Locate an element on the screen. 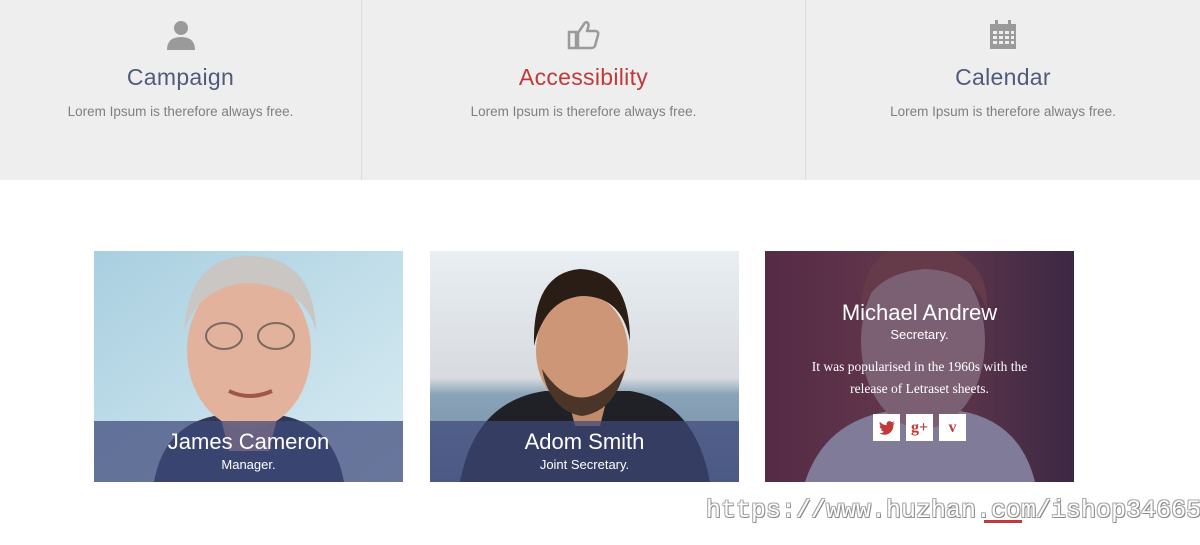 The width and height of the screenshot is (1200, 545). team-role: Joint Secretary. is located at coordinates (584, 464).